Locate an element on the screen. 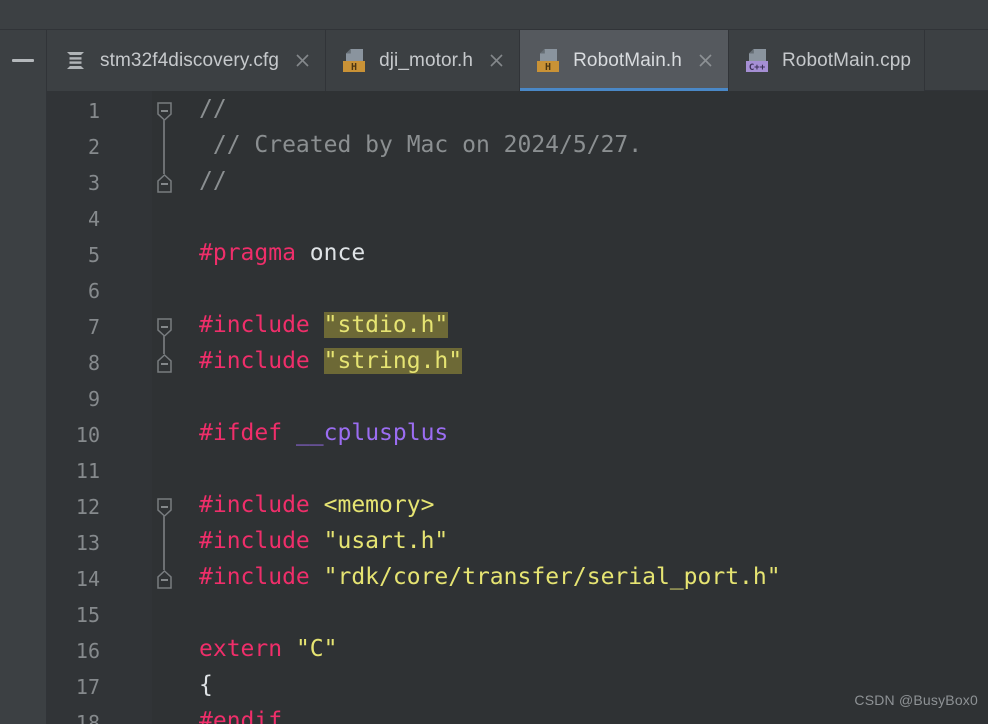 The height and width of the screenshot is (724, 988). editor-tab-robotmain-h: H RobotMain.h is located at coordinates (624, 60).